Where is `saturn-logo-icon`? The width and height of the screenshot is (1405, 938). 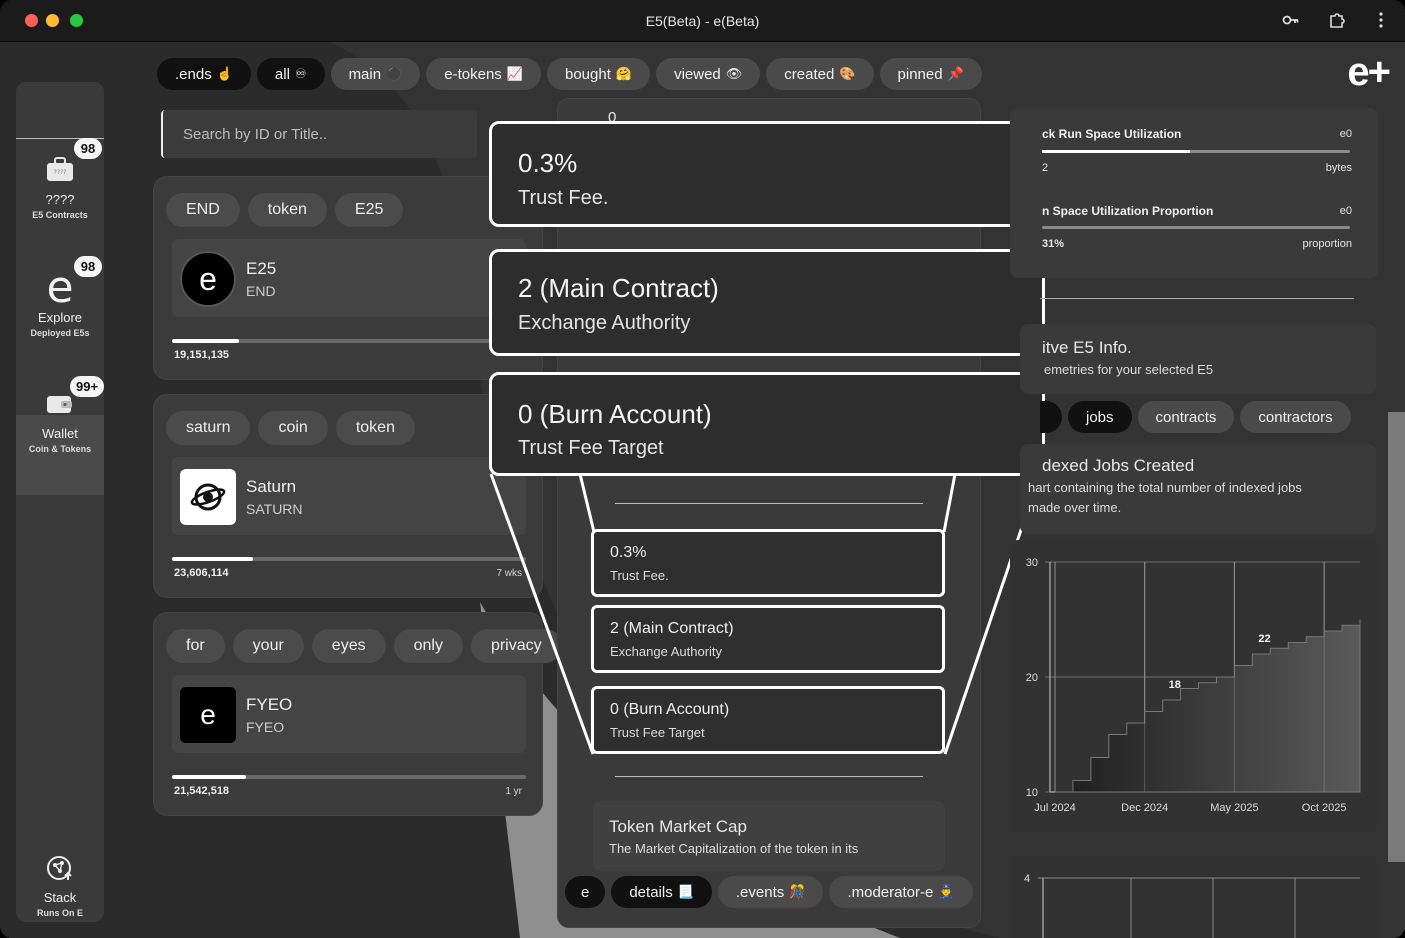 saturn-logo-icon is located at coordinates (208, 497).